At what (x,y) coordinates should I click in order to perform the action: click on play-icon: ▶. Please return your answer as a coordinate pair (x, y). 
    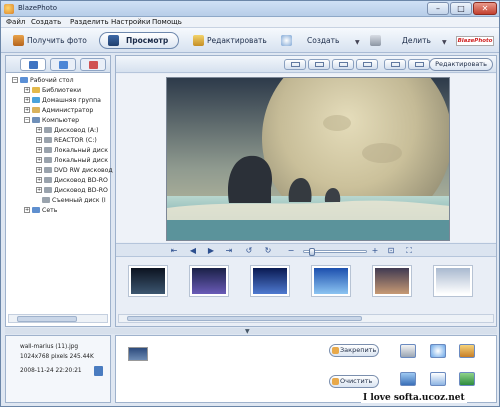
    Looking at the image, I should click on (211, 250).